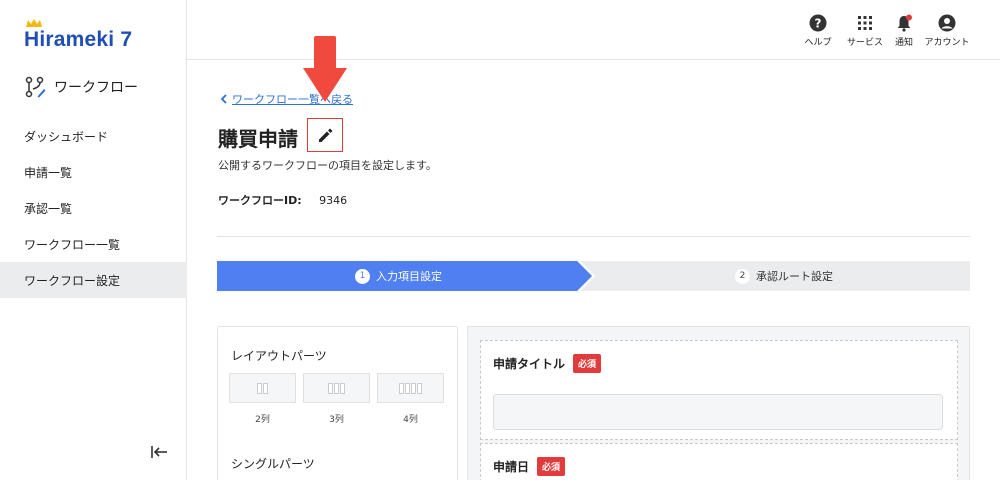 The width and height of the screenshot is (1000, 480). I want to click on app-logo: Hirameki 7, so click(78, 35).